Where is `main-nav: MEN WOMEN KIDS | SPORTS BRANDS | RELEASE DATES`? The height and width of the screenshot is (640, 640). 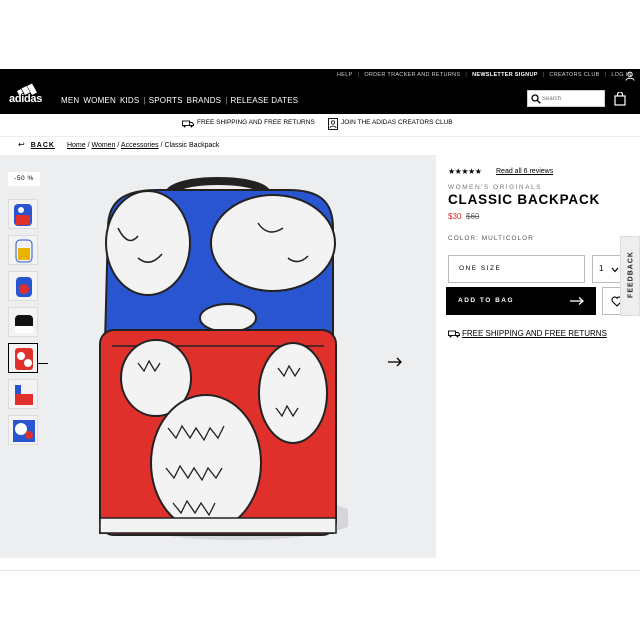
main-nav: MEN WOMEN KIDS | SPORTS BRANDS | RELEASE DATES is located at coordinates (180, 100).